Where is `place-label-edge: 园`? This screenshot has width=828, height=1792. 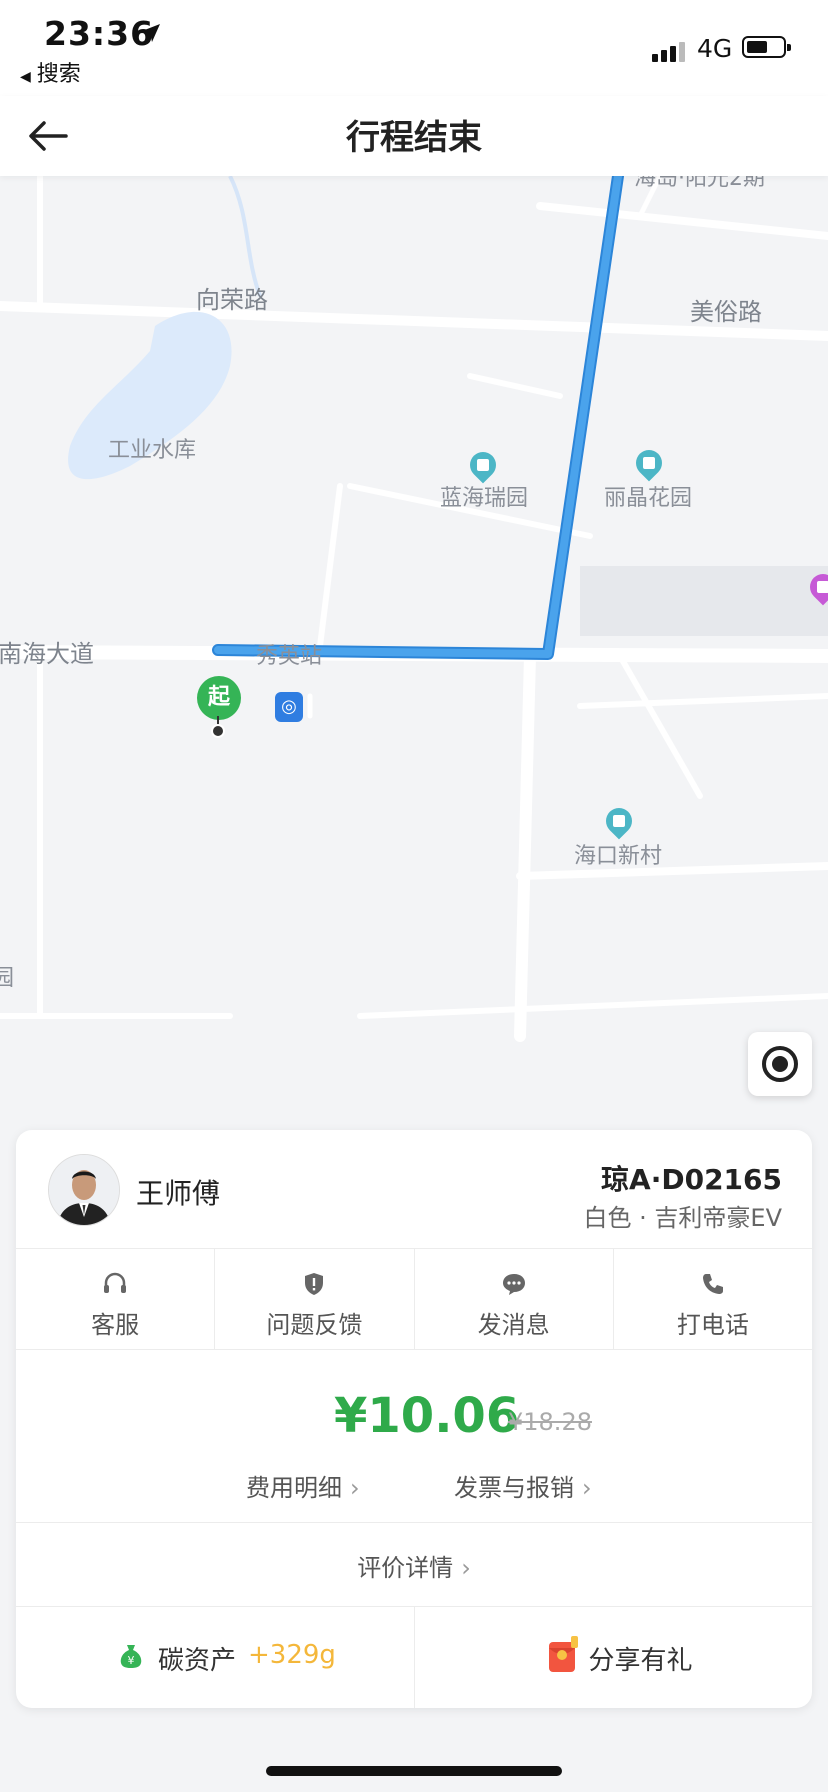
place-label-edge: 园 is located at coordinates (7, 978).